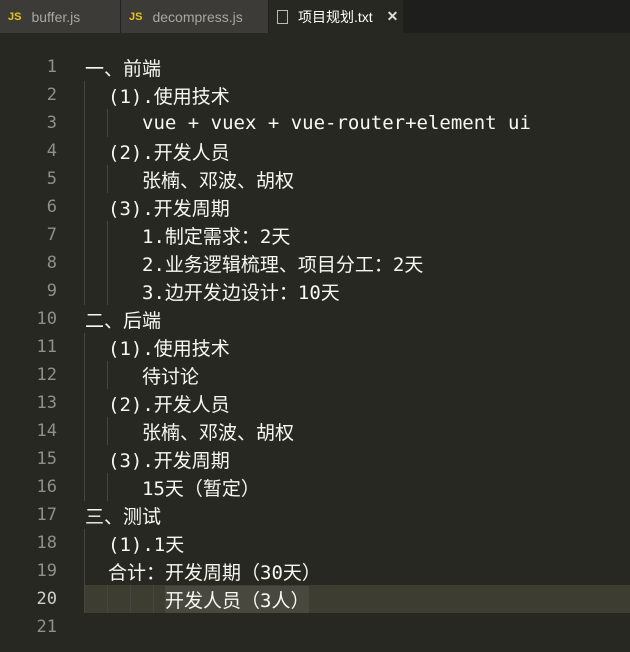 Image resolution: width=630 pixels, height=652 pixels. What do you see at coordinates (171, 376) in the screenshot?
I see `line-text: 待讨论` at bounding box center [171, 376].